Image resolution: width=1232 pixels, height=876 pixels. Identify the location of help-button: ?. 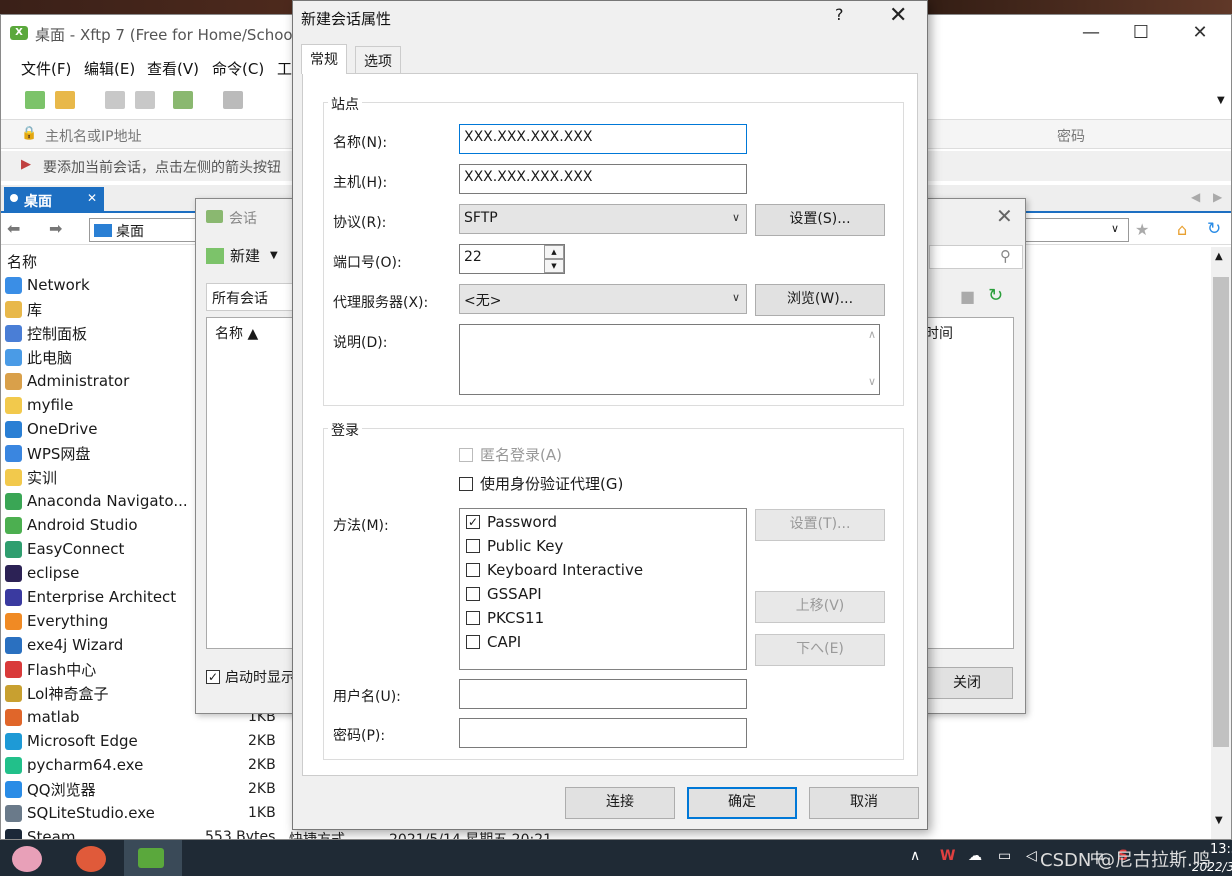
(839, 14).